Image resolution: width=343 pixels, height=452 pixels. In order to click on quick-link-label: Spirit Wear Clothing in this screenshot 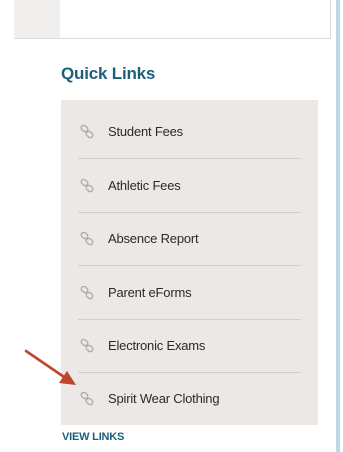, I will do `click(164, 398)`.